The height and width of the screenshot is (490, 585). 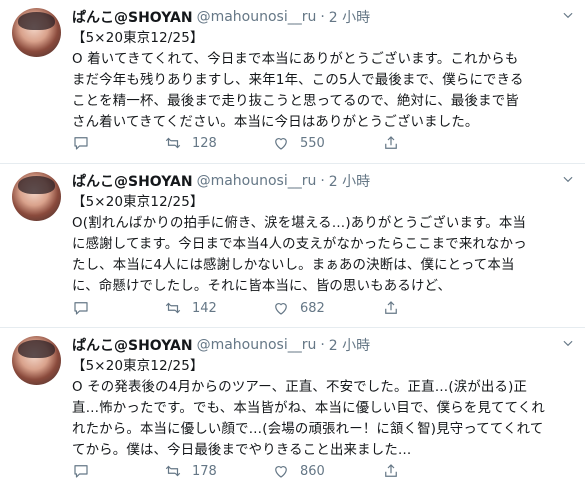 What do you see at coordinates (295, 59) in the screenshot?
I see `tweet-text-line: O 着いてきてくれて、今日まで本当にありがとうございます。これからも` at bounding box center [295, 59].